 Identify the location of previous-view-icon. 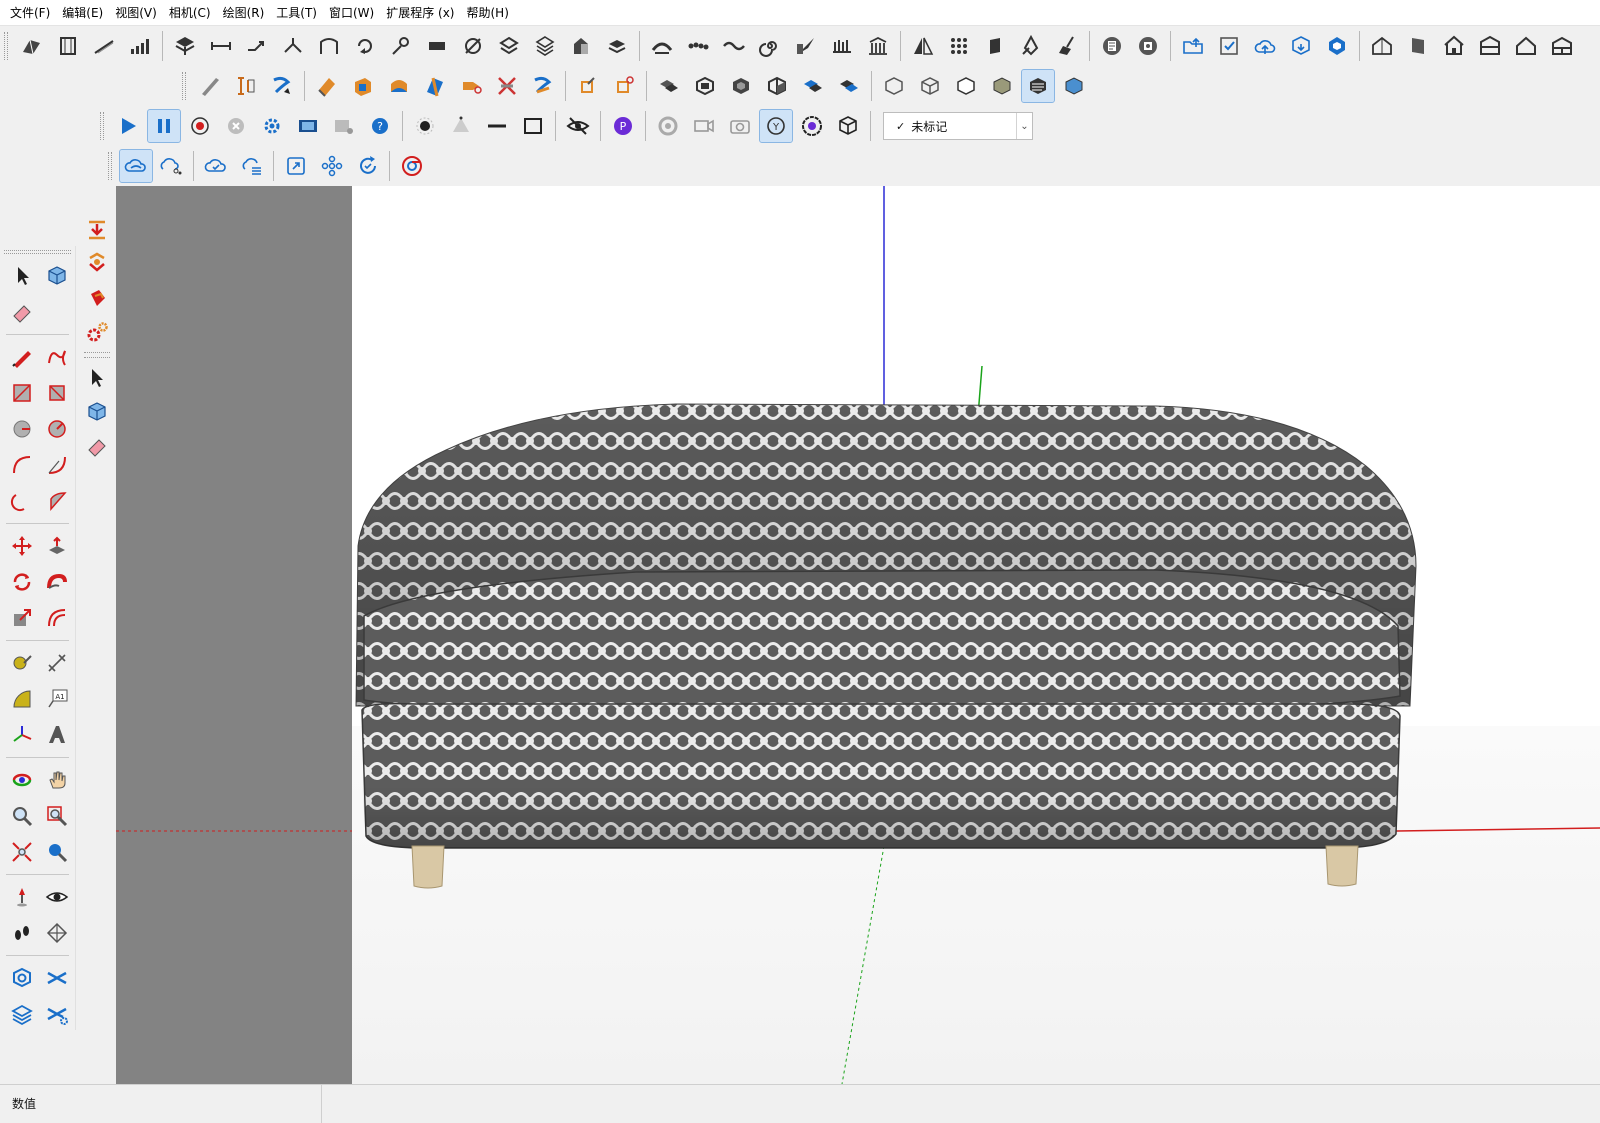
(58, 852).